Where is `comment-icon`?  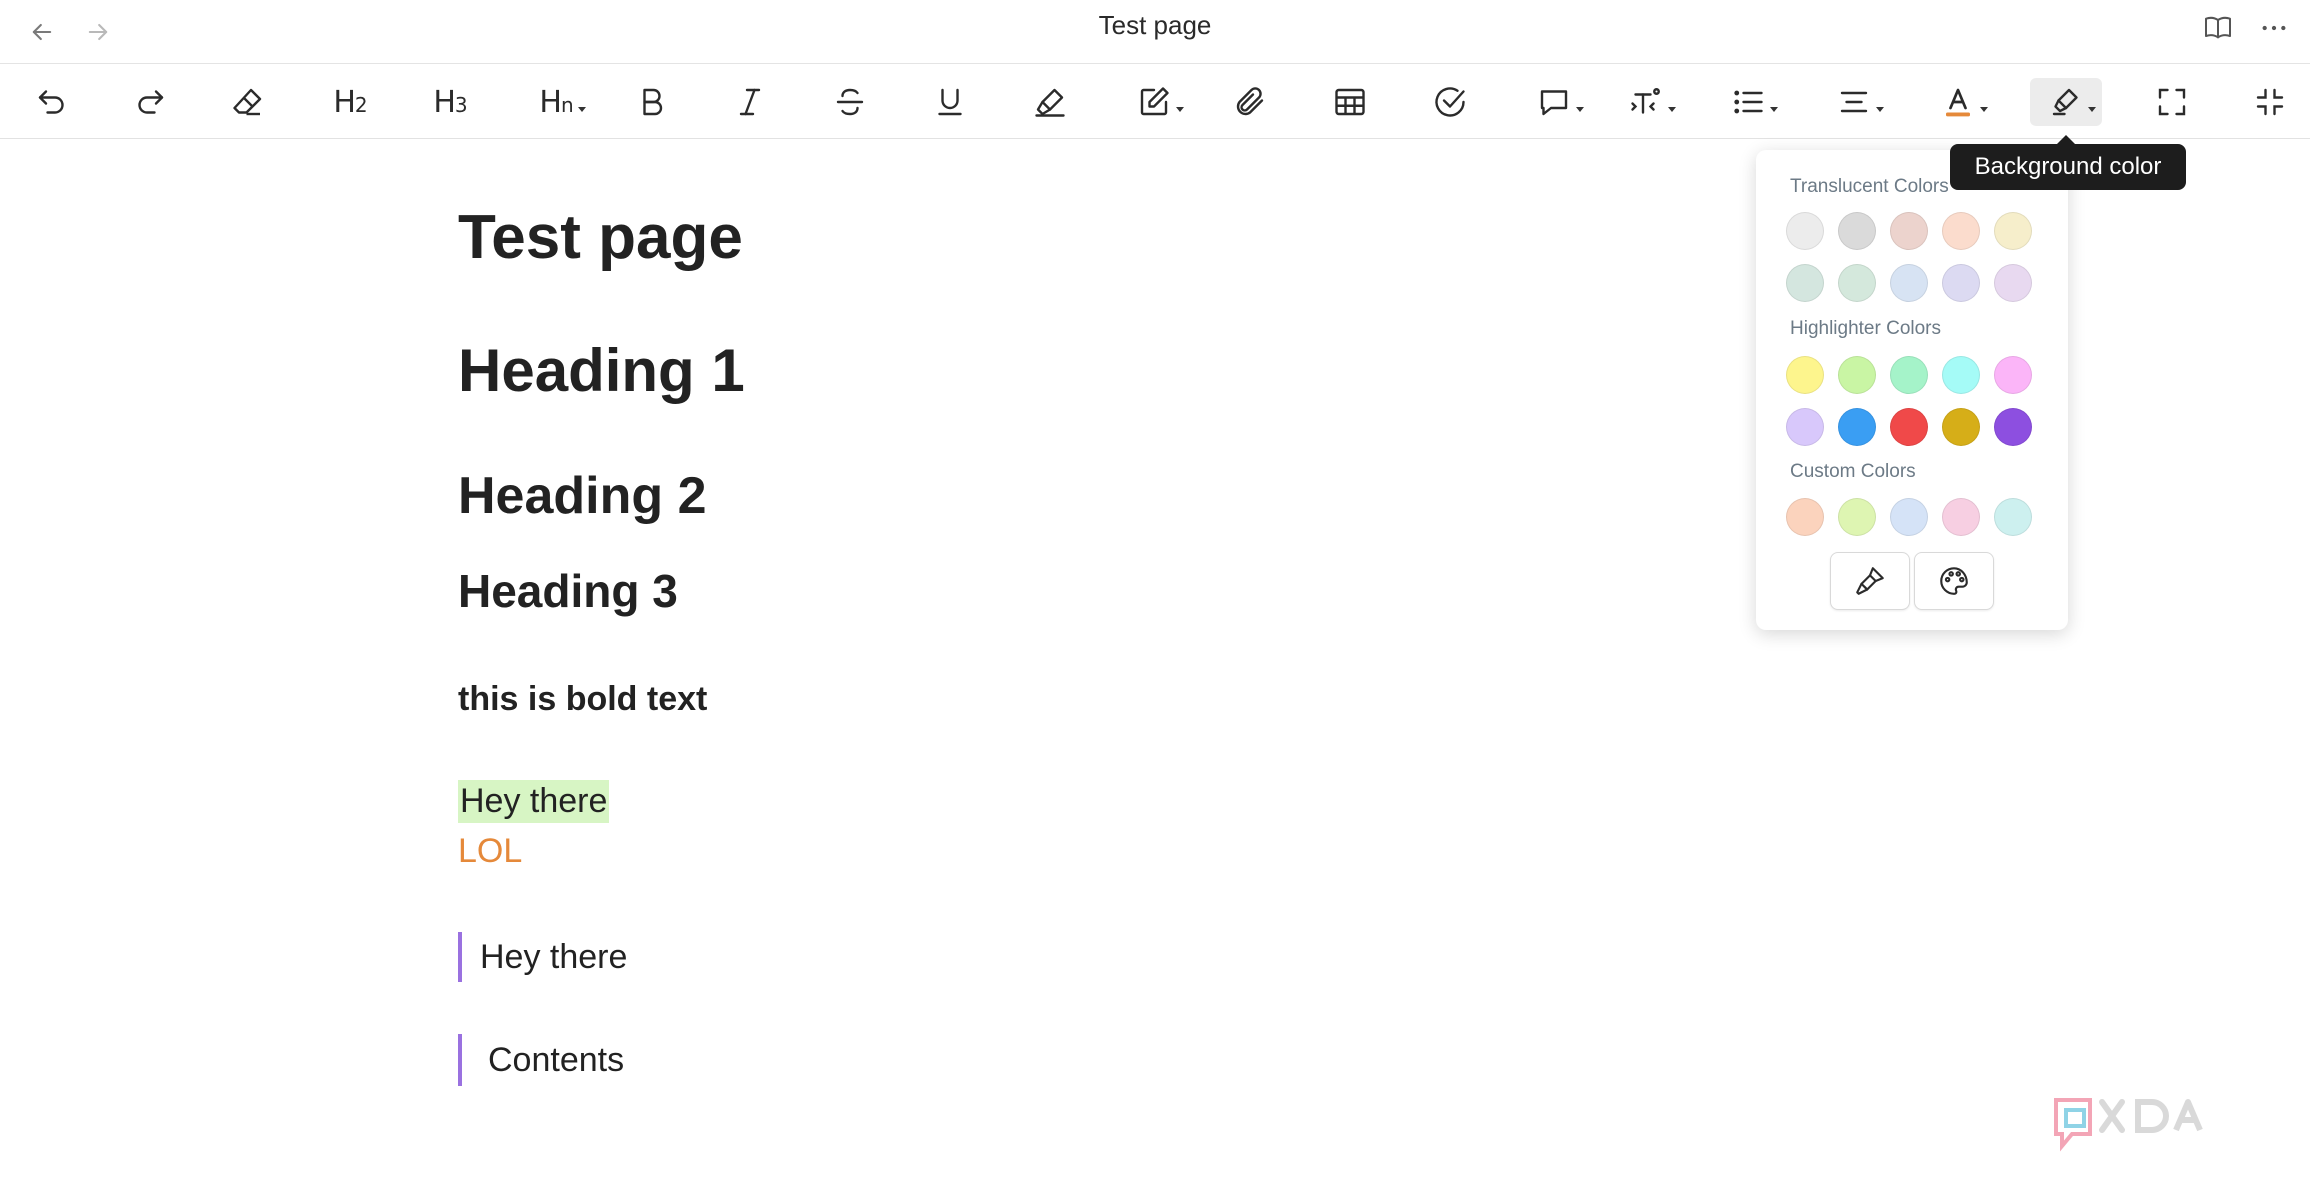 comment-icon is located at coordinates (1554, 103).